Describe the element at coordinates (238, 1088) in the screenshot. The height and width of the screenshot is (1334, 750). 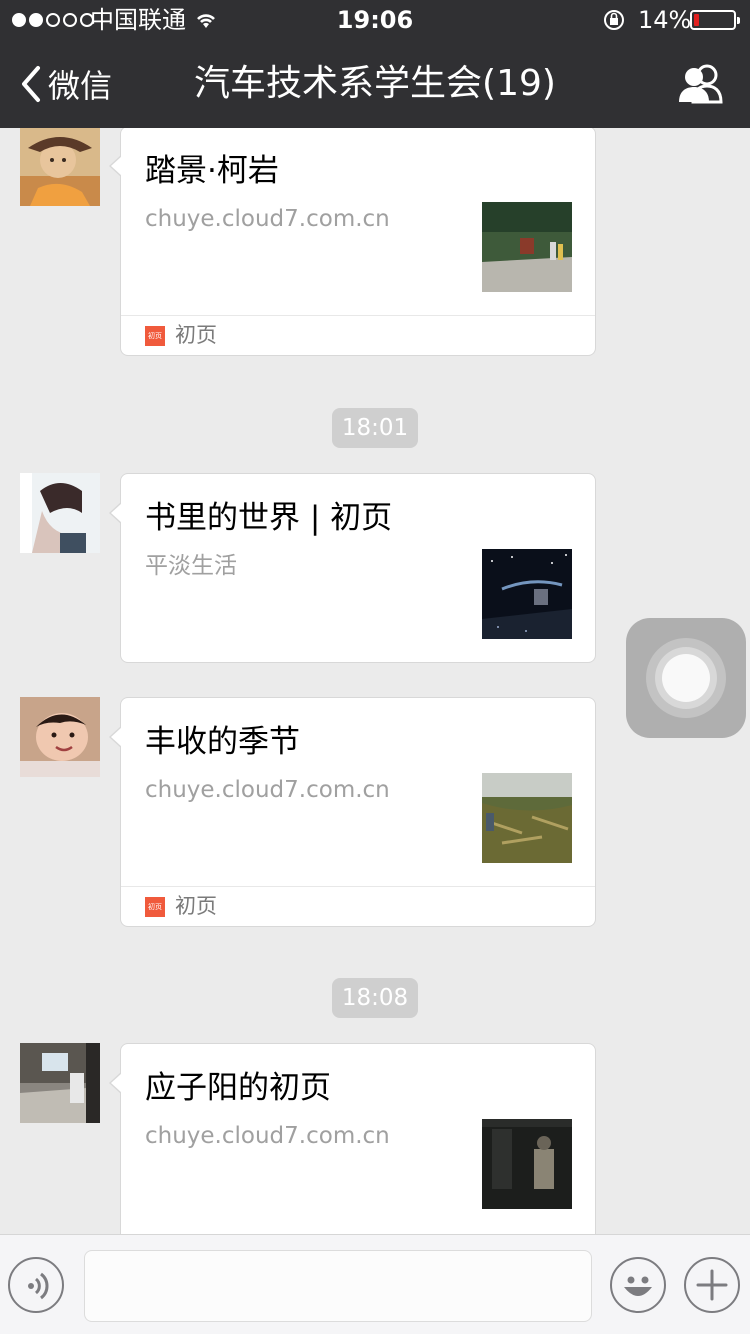
I see `card-title: 应子阳的初页` at that location.